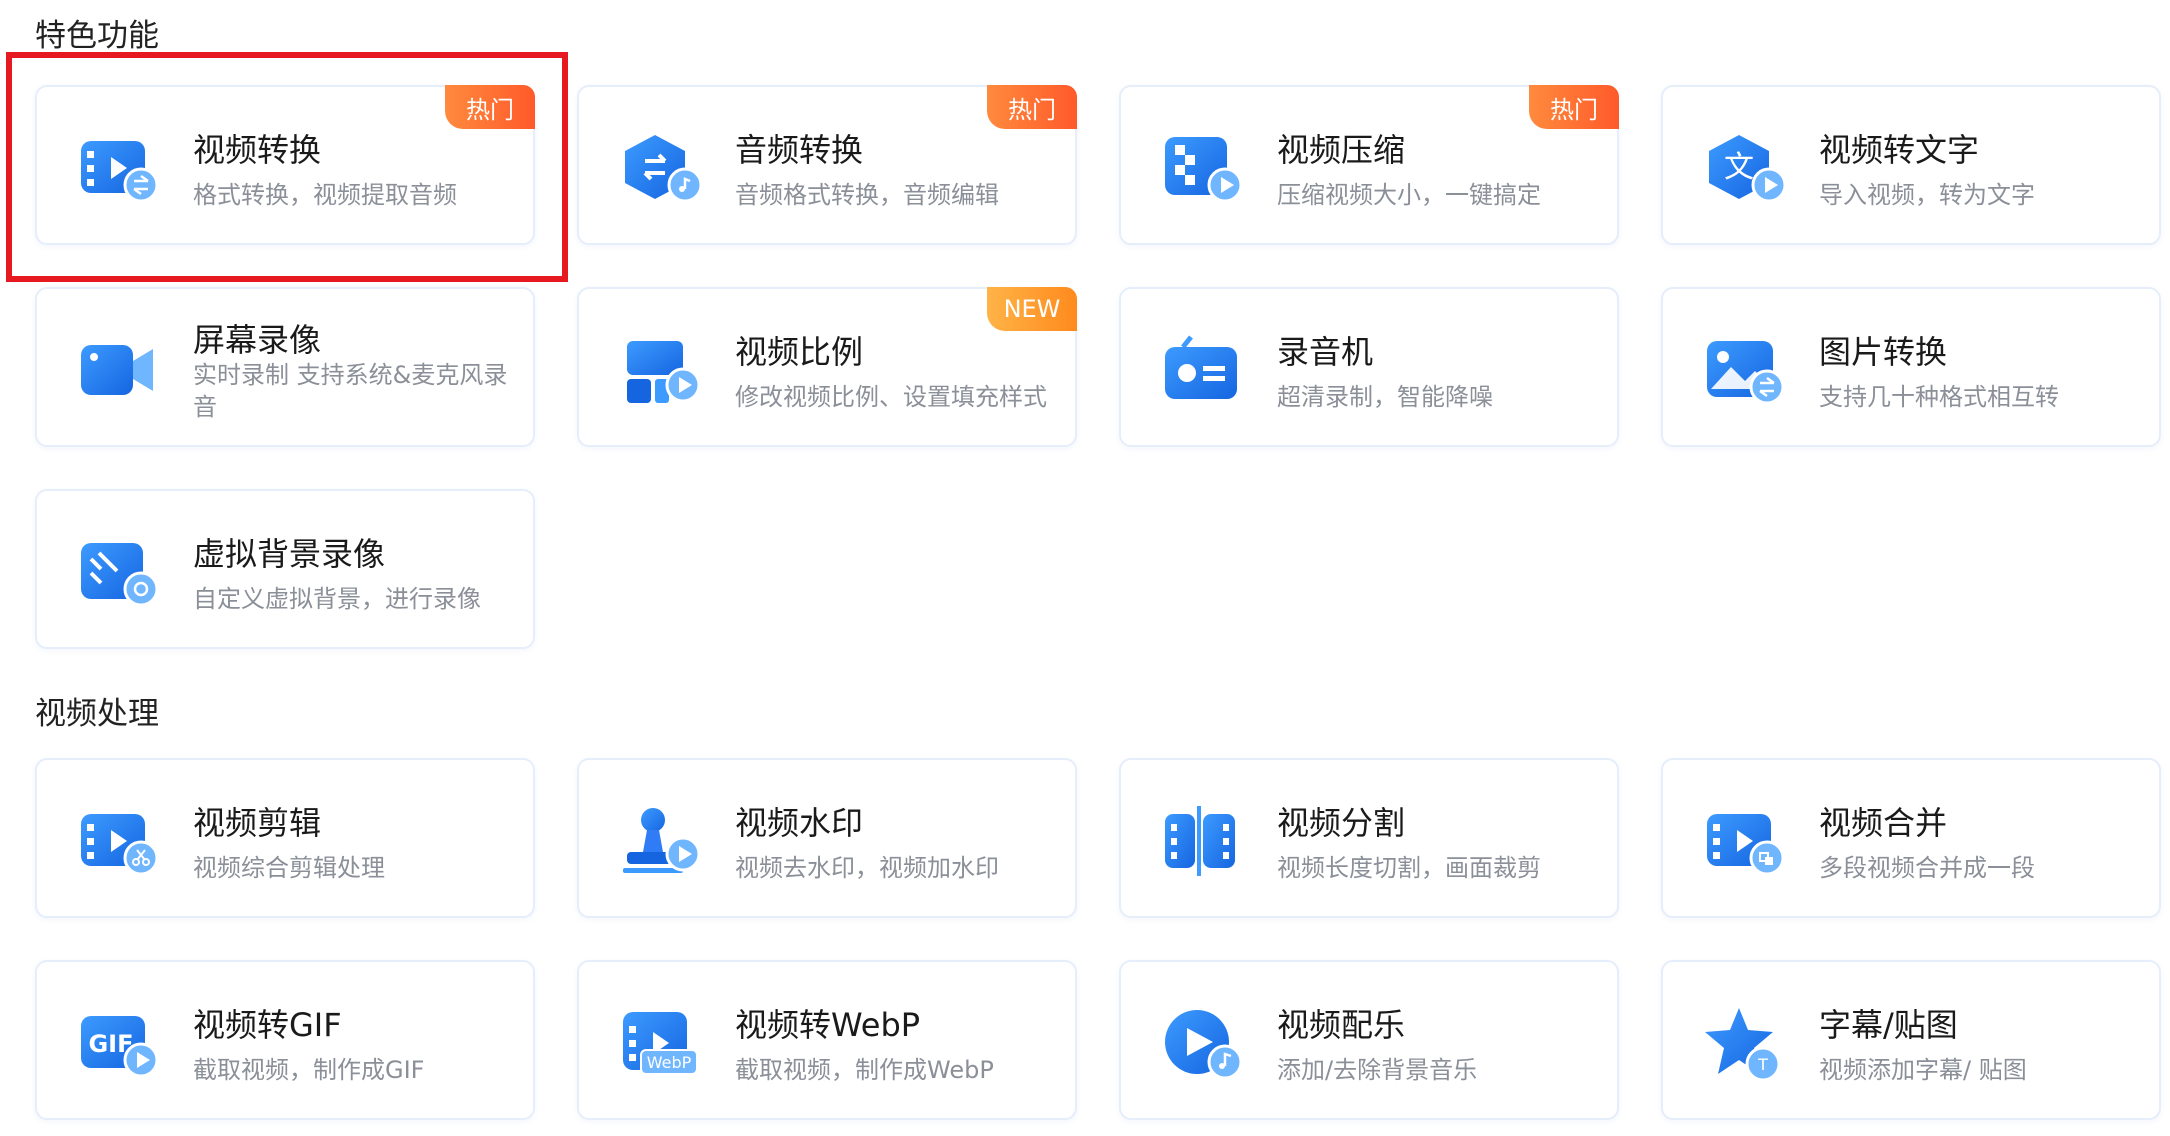 The image size is (2170, 1136). Describe the element at coordinates (267, 1025) in the screenshot. I see `card-title: 视频转GIF` at that location.